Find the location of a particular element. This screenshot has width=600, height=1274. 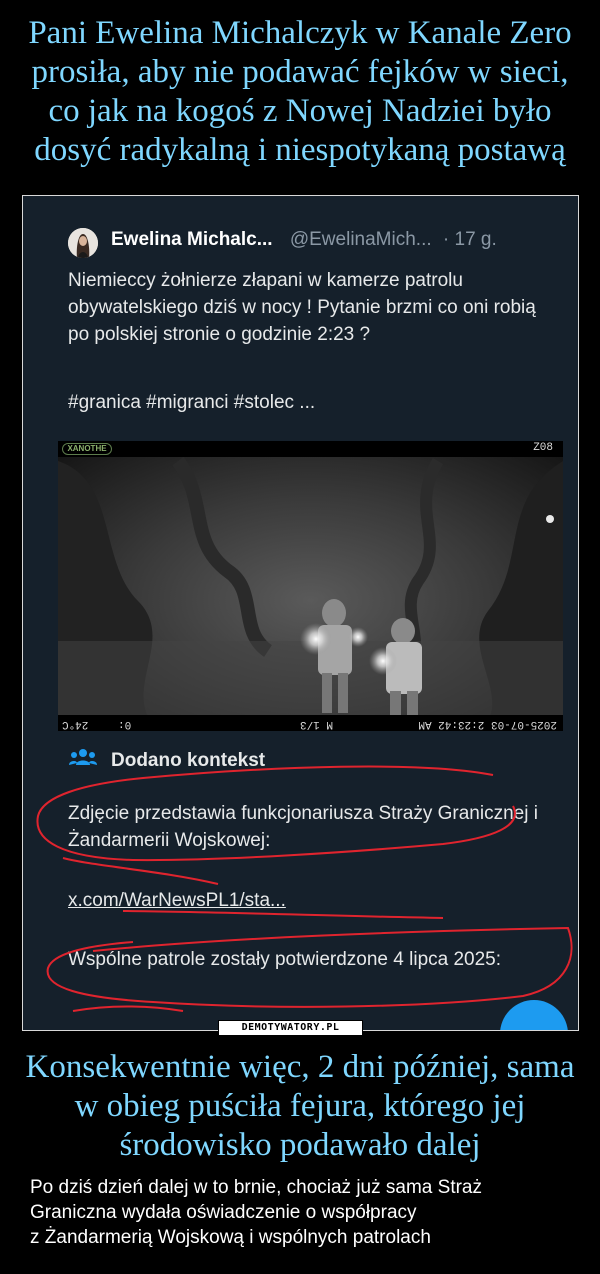

avatar is located at coordinates (83, 243).